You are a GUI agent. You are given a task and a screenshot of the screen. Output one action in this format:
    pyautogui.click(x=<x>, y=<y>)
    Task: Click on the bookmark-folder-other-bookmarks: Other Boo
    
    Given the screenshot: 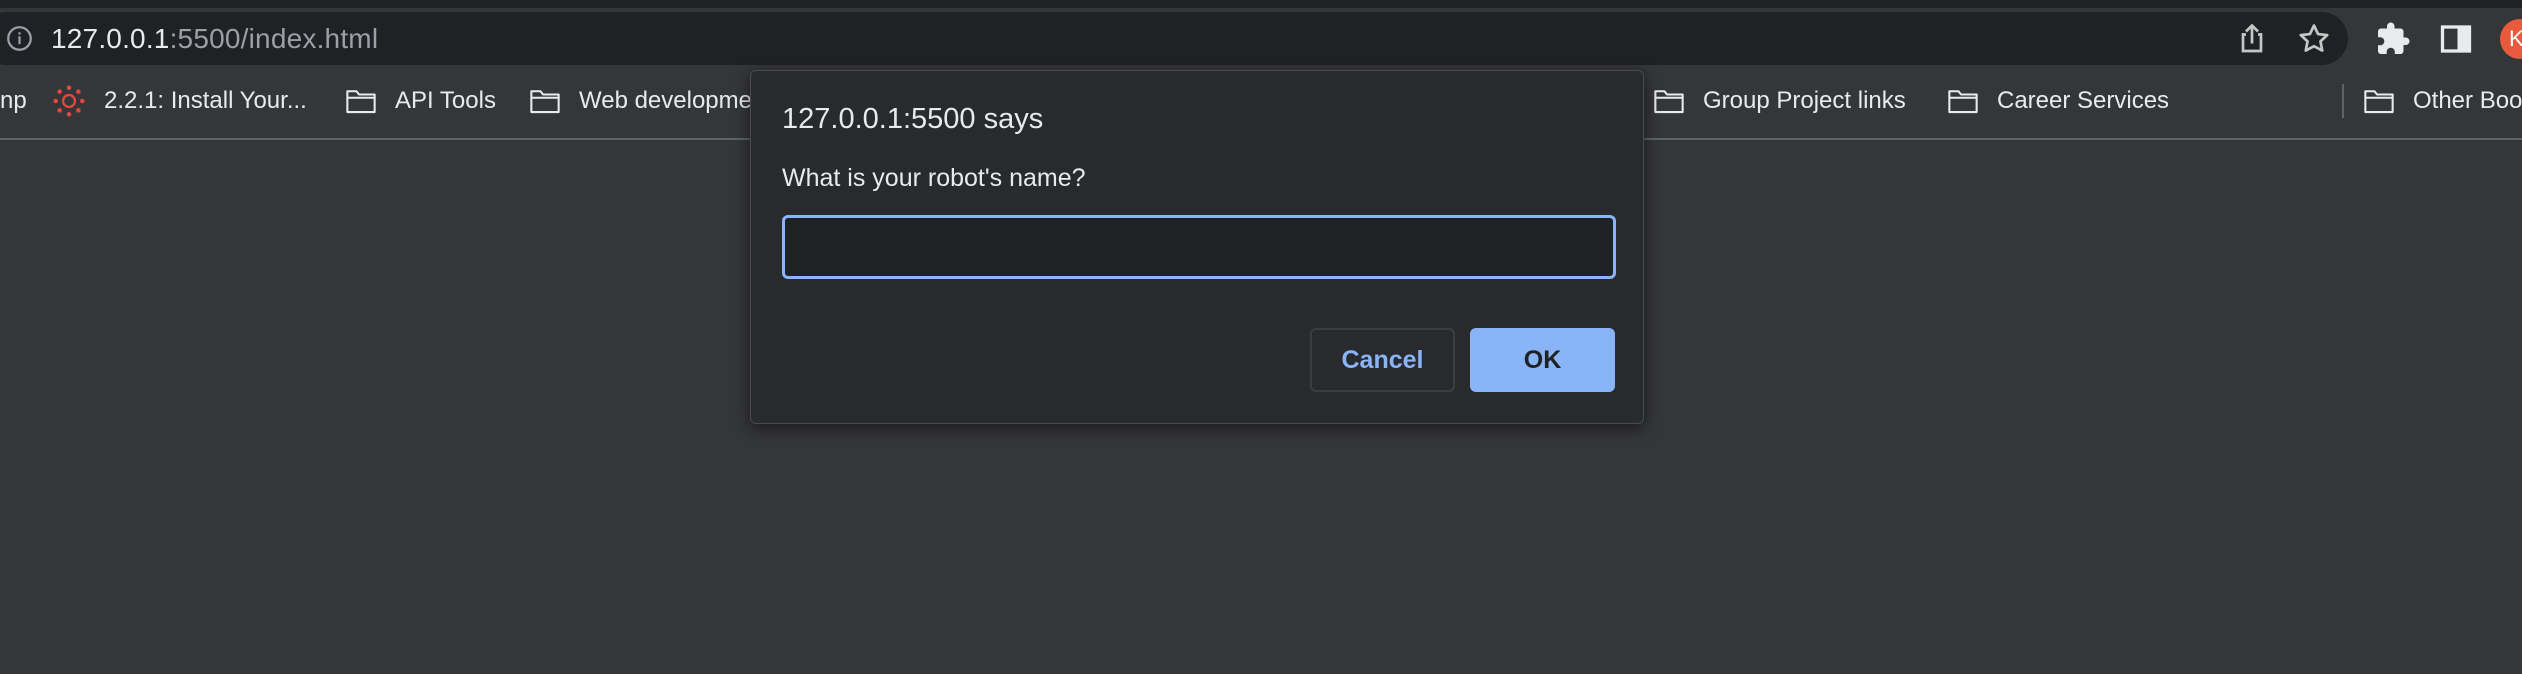 What is the action you would take?
    pyautogui.click(x=2442, y=101)
    